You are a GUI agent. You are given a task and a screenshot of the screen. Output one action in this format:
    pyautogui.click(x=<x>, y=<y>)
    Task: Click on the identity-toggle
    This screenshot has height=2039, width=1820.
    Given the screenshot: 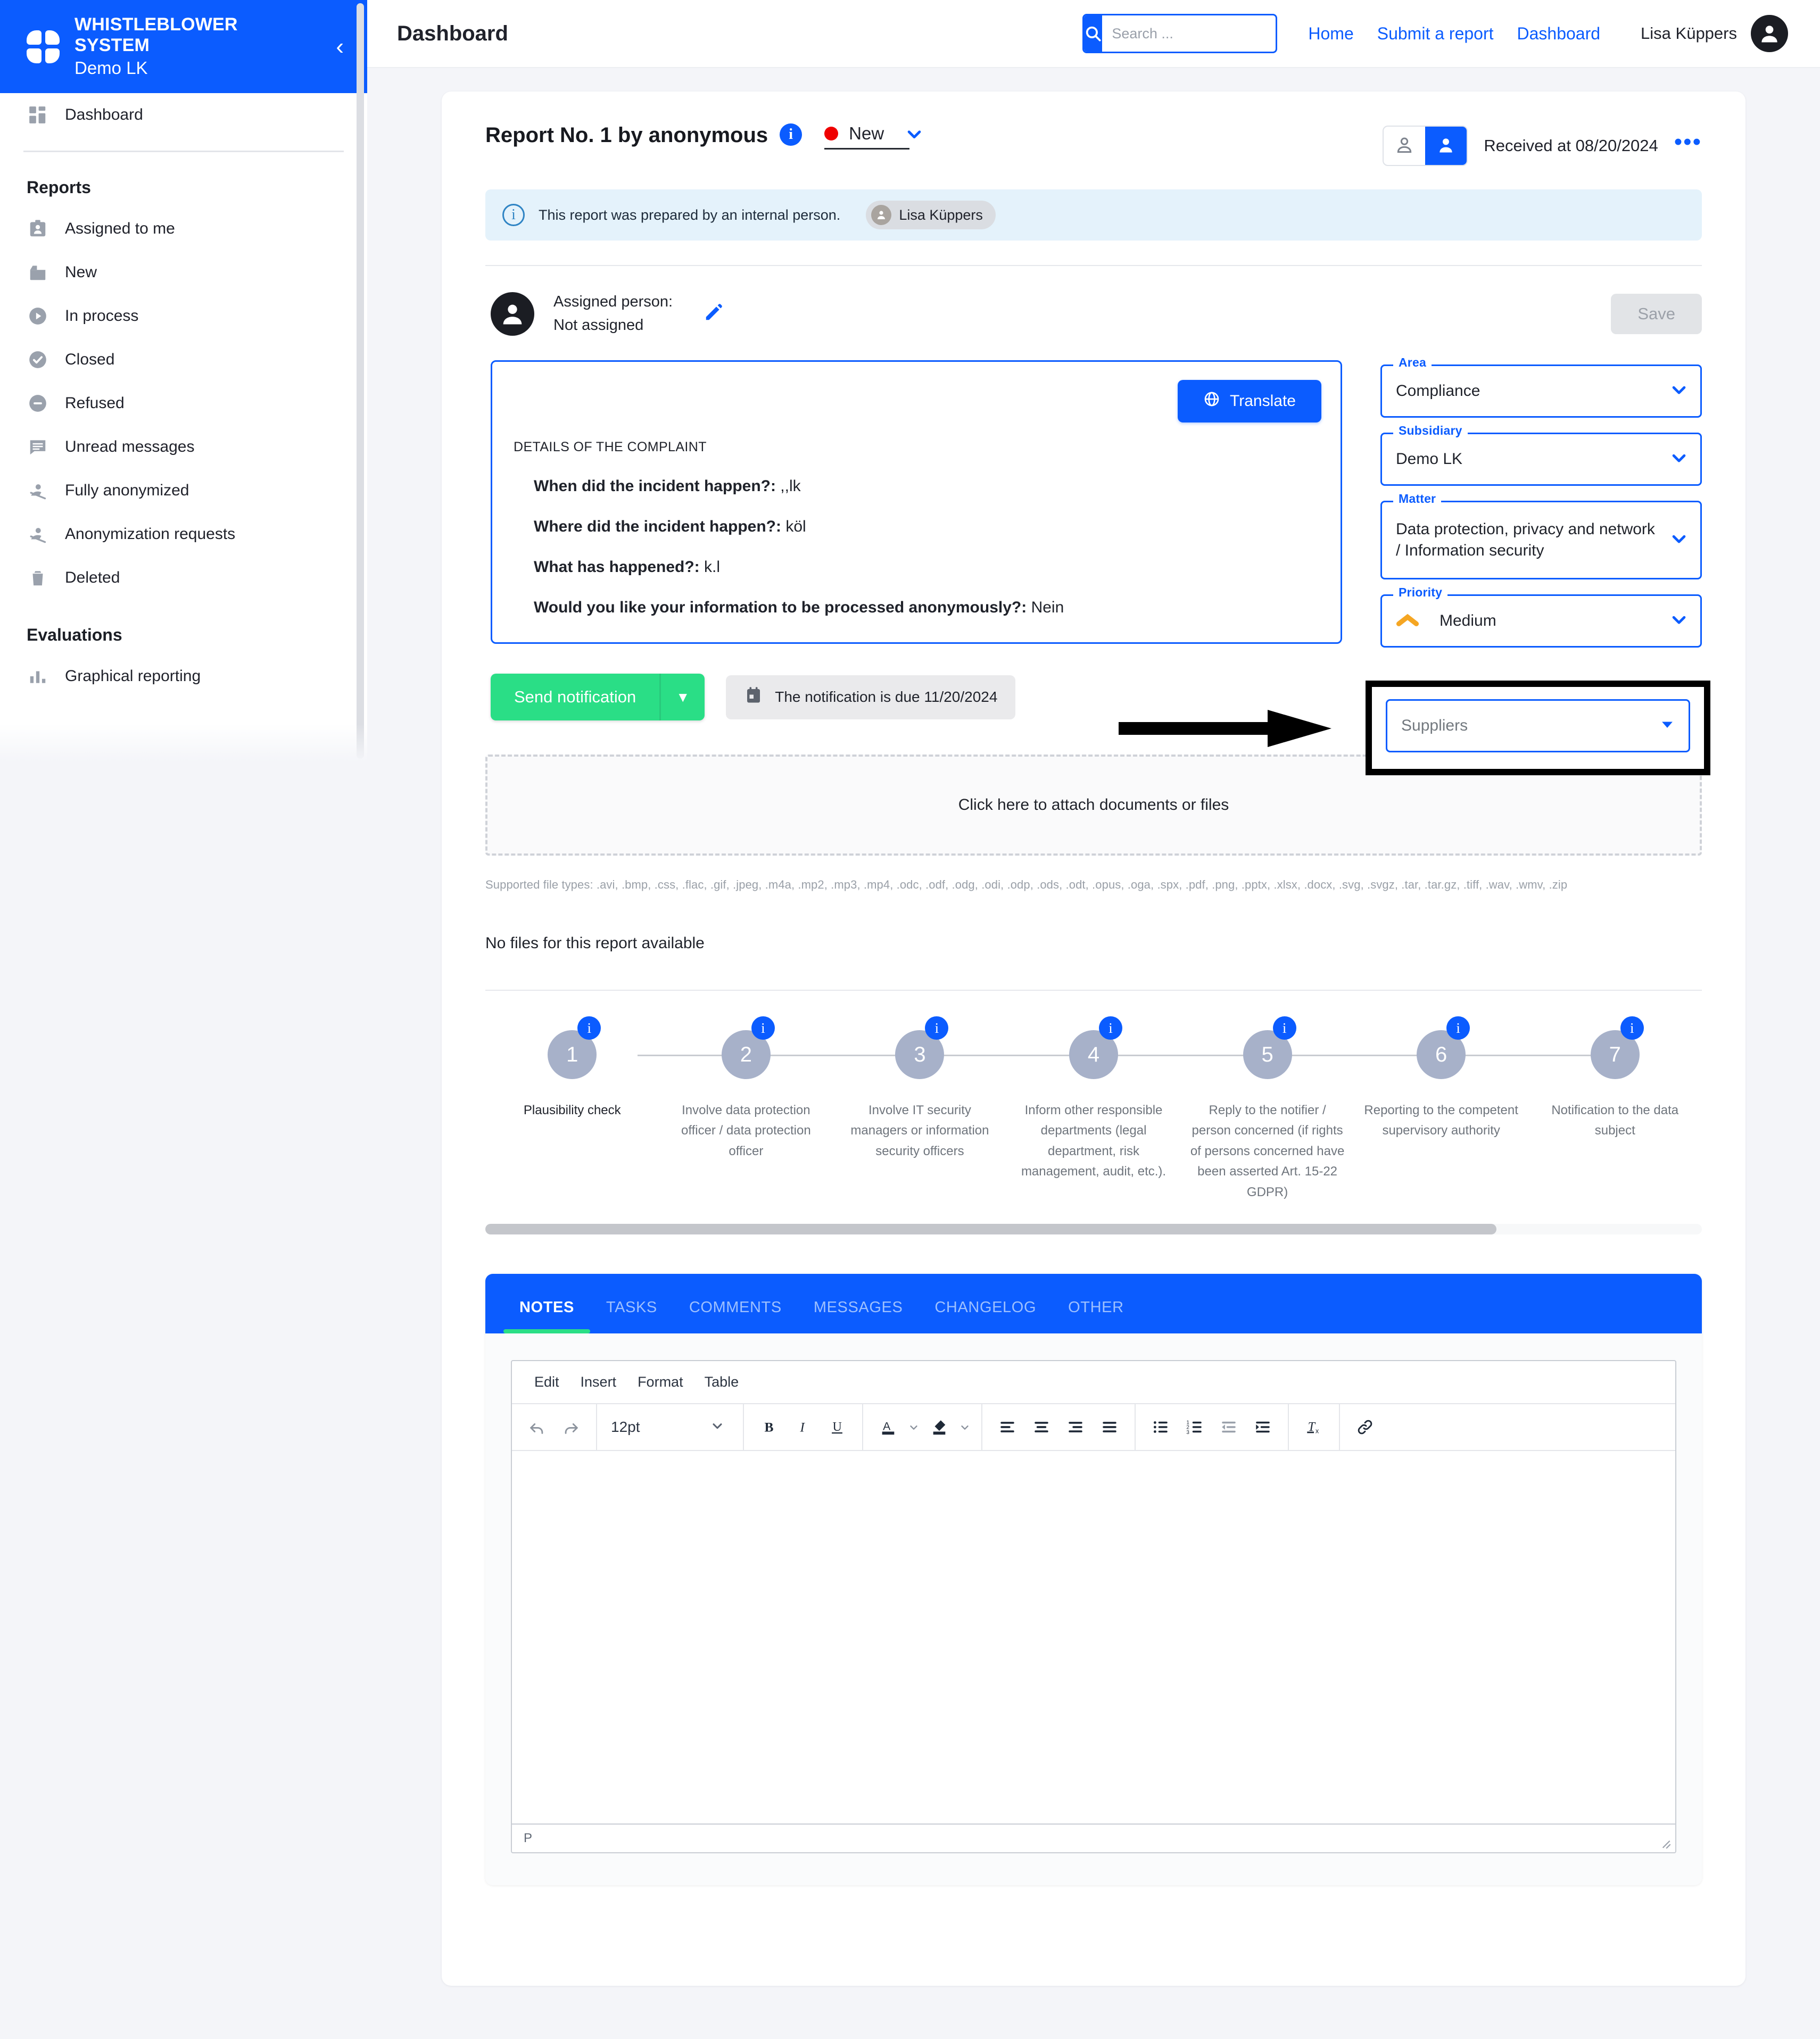 What is the action you would take?
    pyautogui.click(x=1425, y=146)
    